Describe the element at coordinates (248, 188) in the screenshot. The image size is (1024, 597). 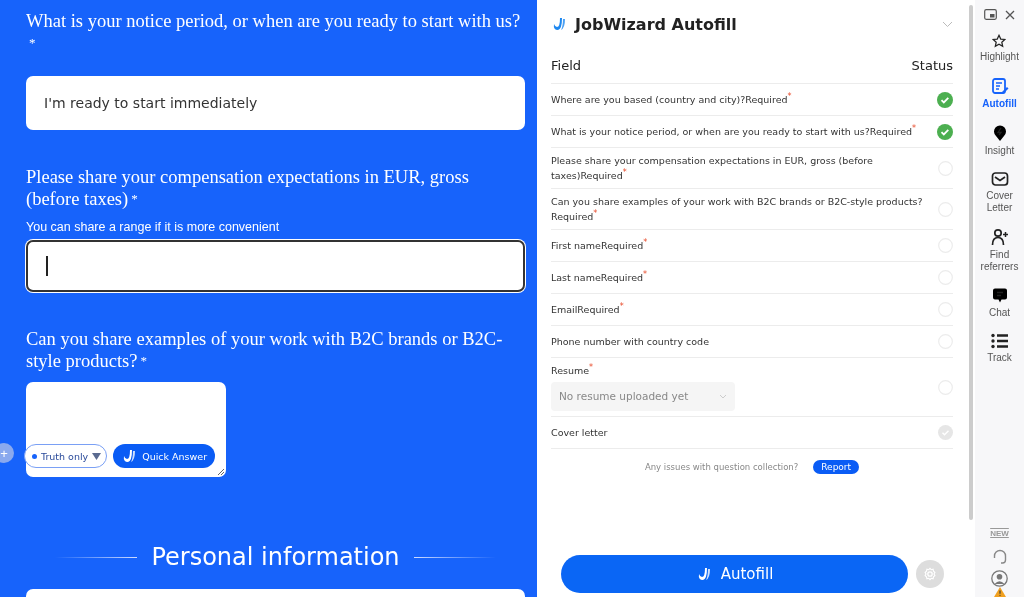
I see `question-title: Please share your compensation expectations in EUR, gross (before taxes) *` at that location.